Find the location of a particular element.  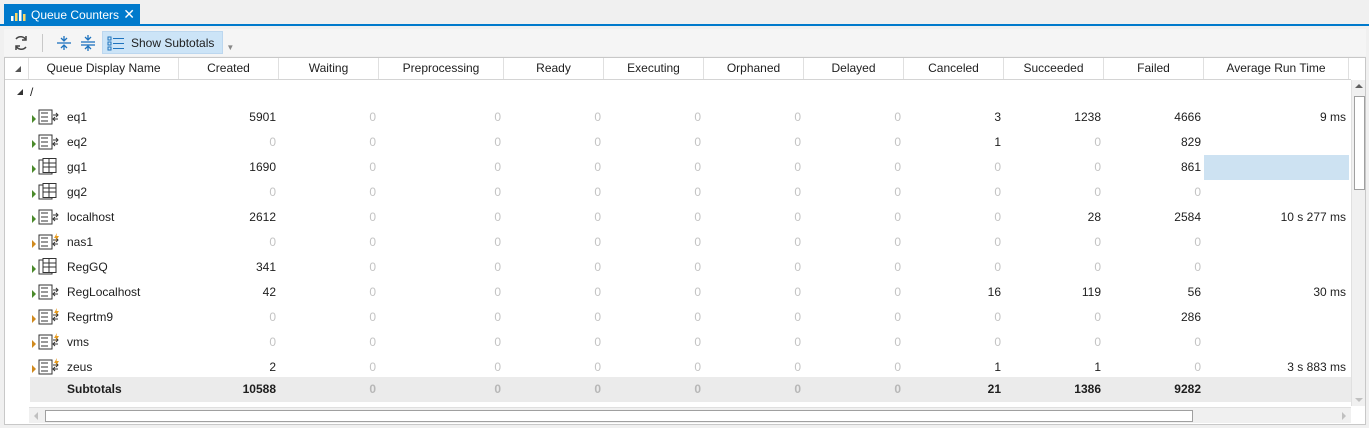

collapse-all-button is located at coordinates (88, 42).